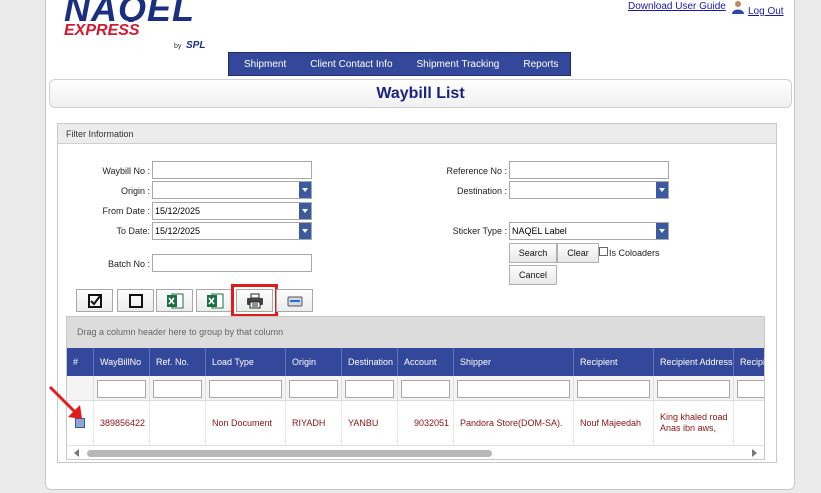 The width and height of the screenshot is (821, 493). What do you see at coordinates (133, 231) in the screenshot?
I see `to-date-label: To Date:` at bounding box center [133, 231].